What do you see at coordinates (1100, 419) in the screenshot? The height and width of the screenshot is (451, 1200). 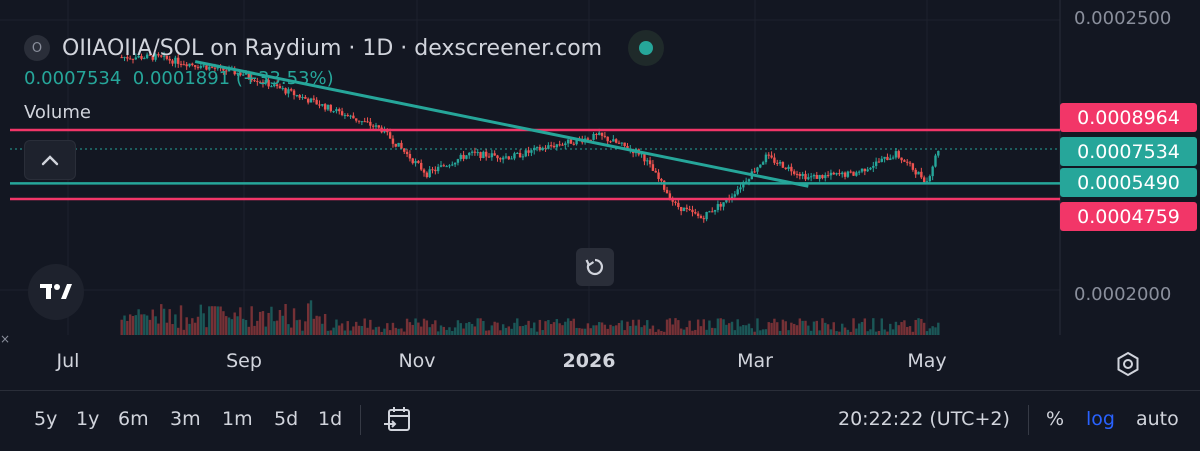 I see `log-scale-toggle: log` at bounding box center [1100, 419].